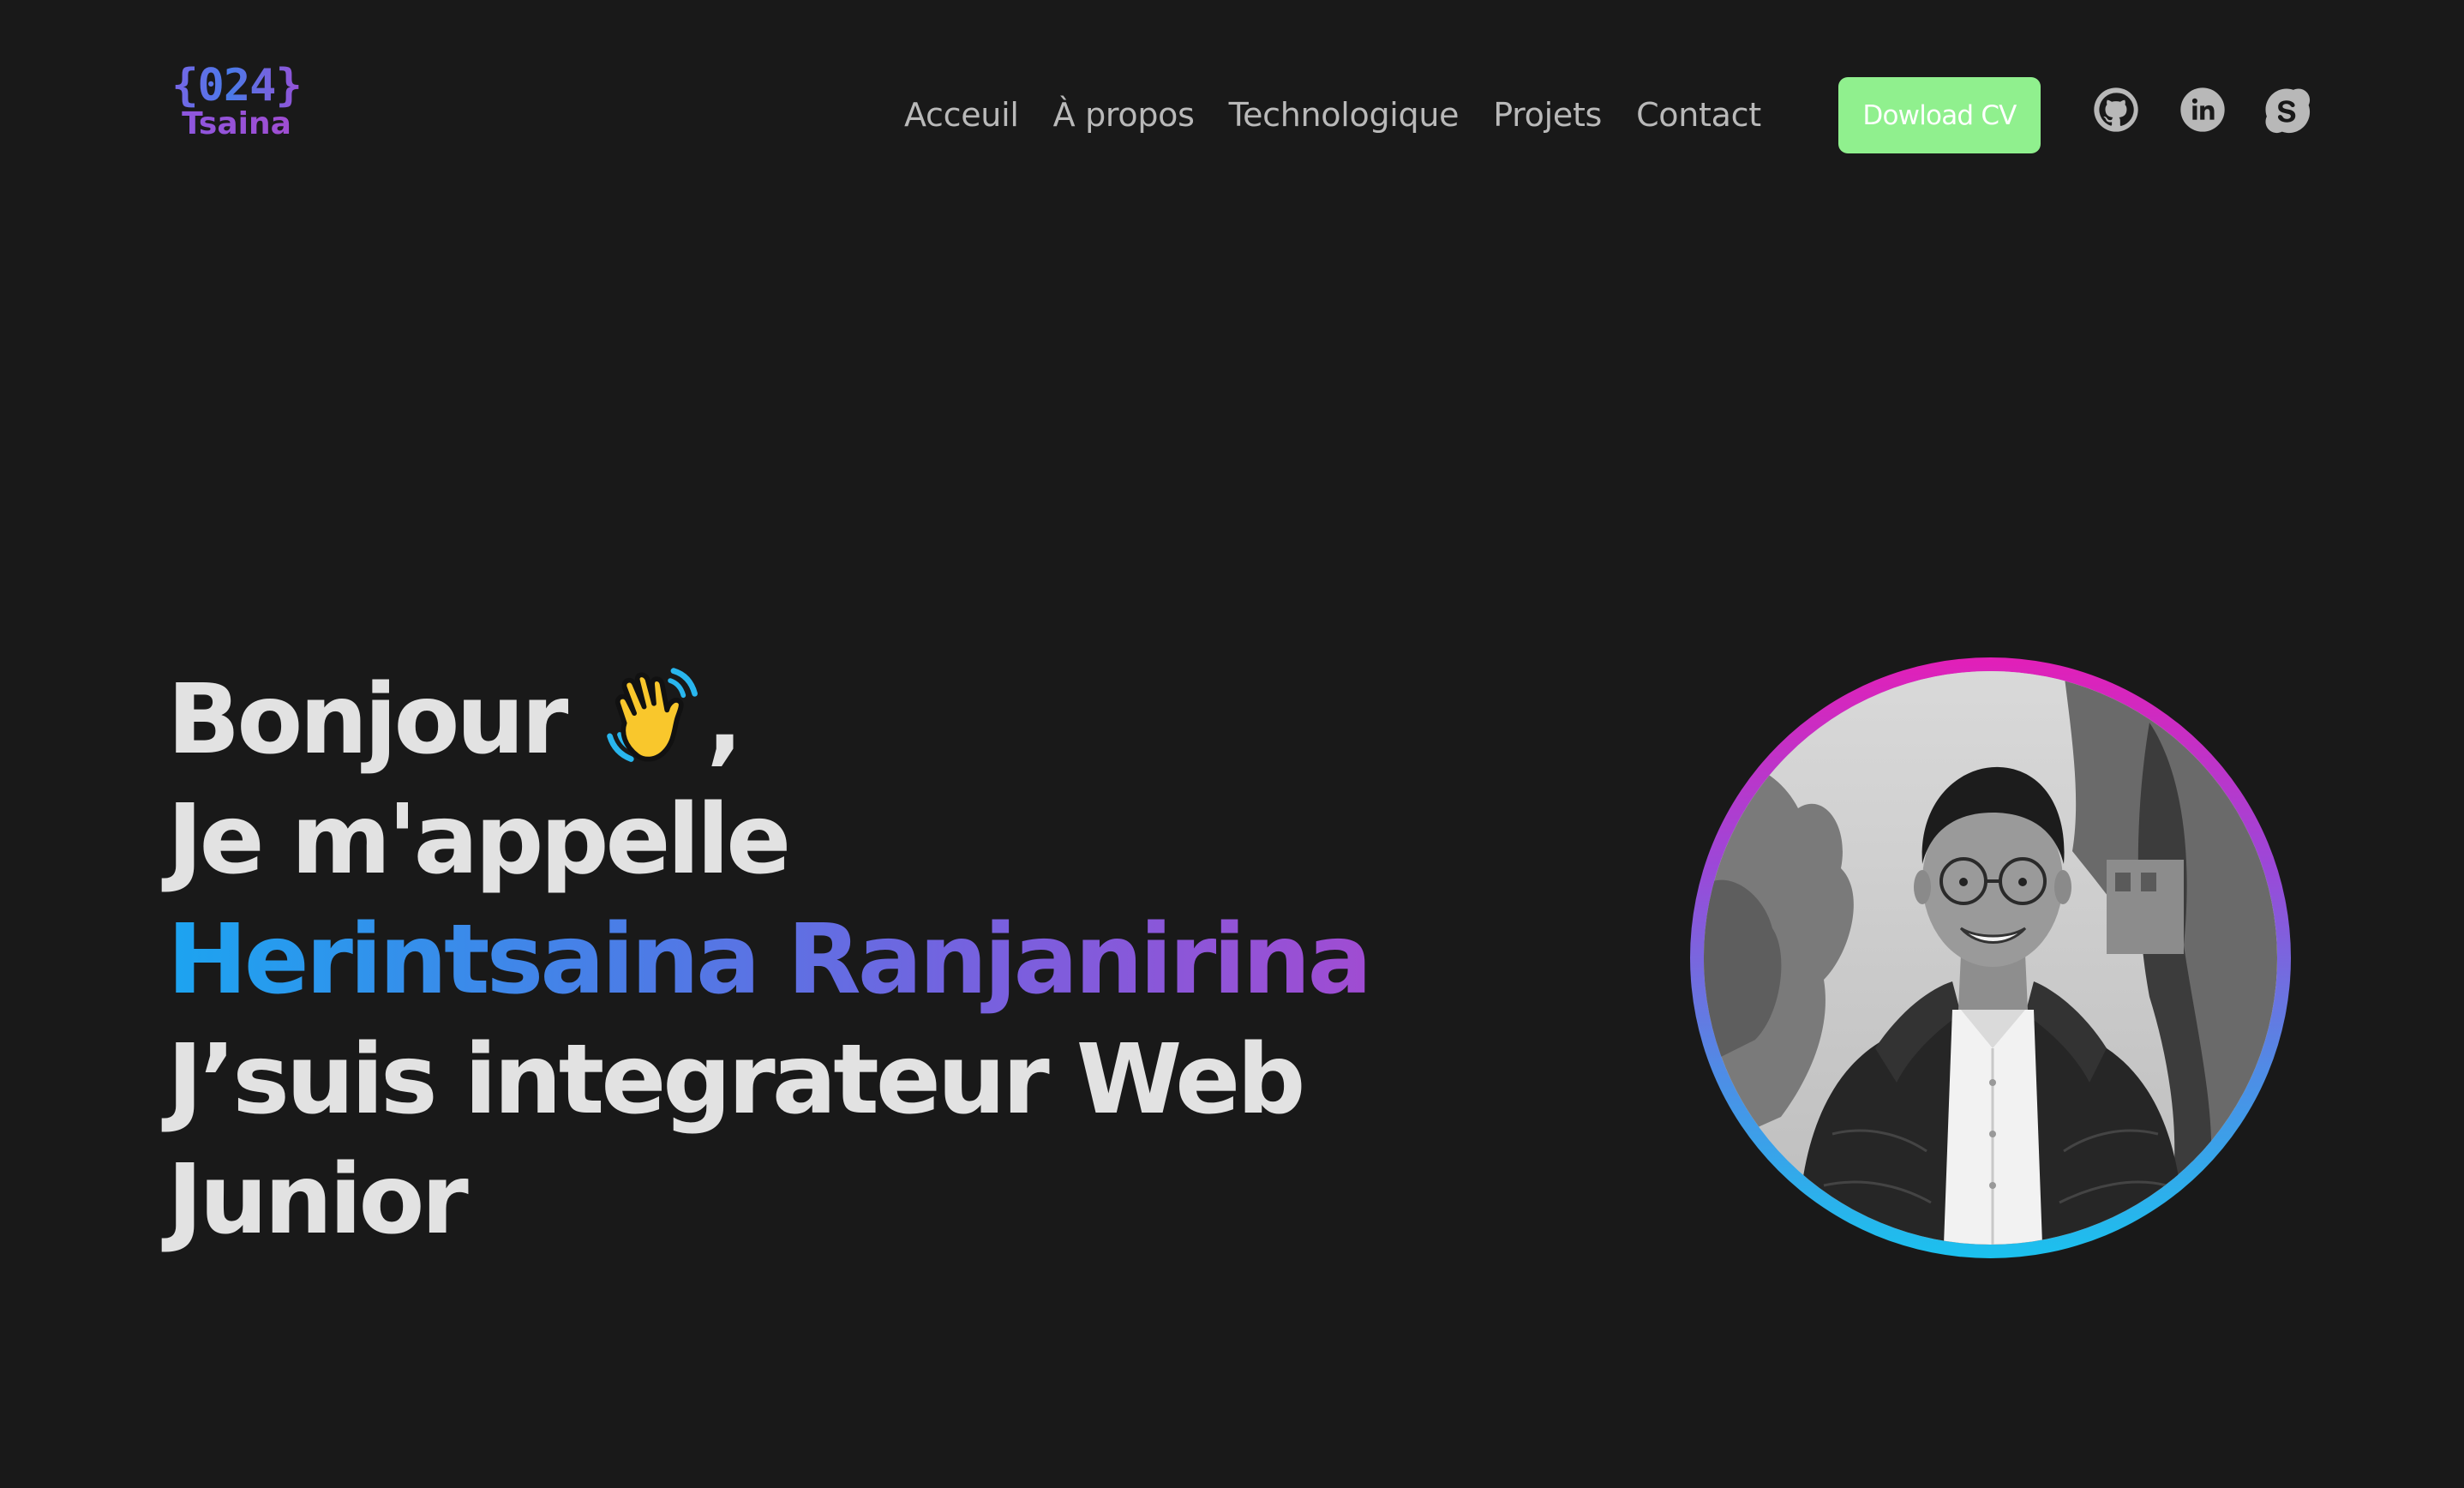 The image size is (2464, 1488). I want to click on nav-link-projets: Projets, so click(1547, 115).